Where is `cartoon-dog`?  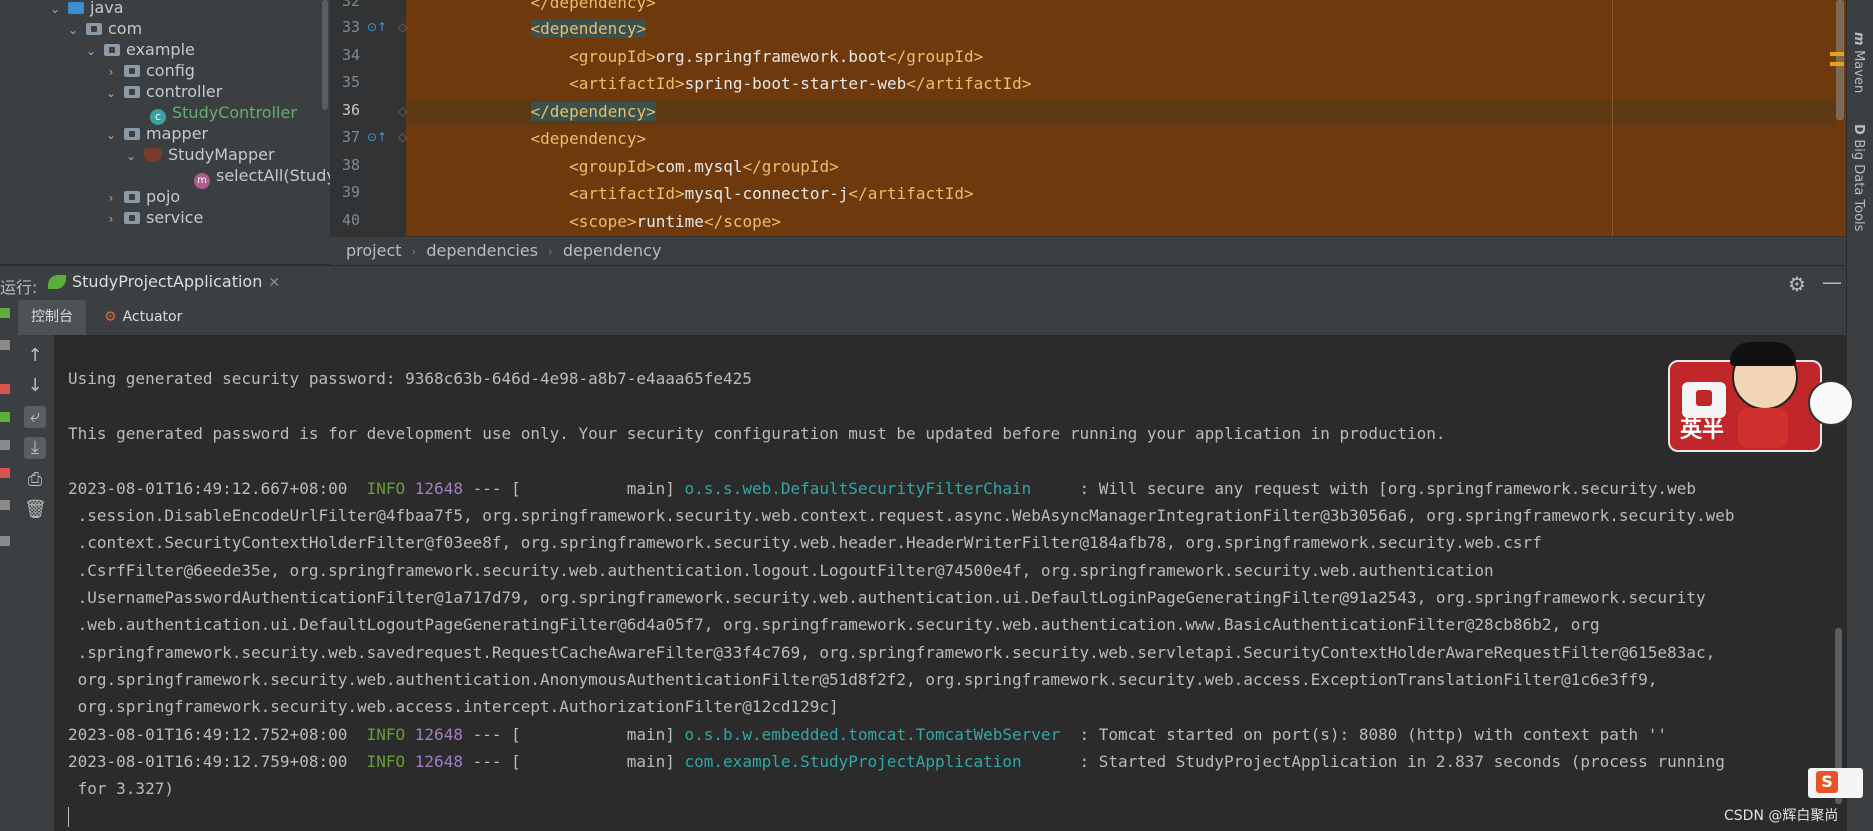
cartoon-dog is located at coordinates (1831, 403).